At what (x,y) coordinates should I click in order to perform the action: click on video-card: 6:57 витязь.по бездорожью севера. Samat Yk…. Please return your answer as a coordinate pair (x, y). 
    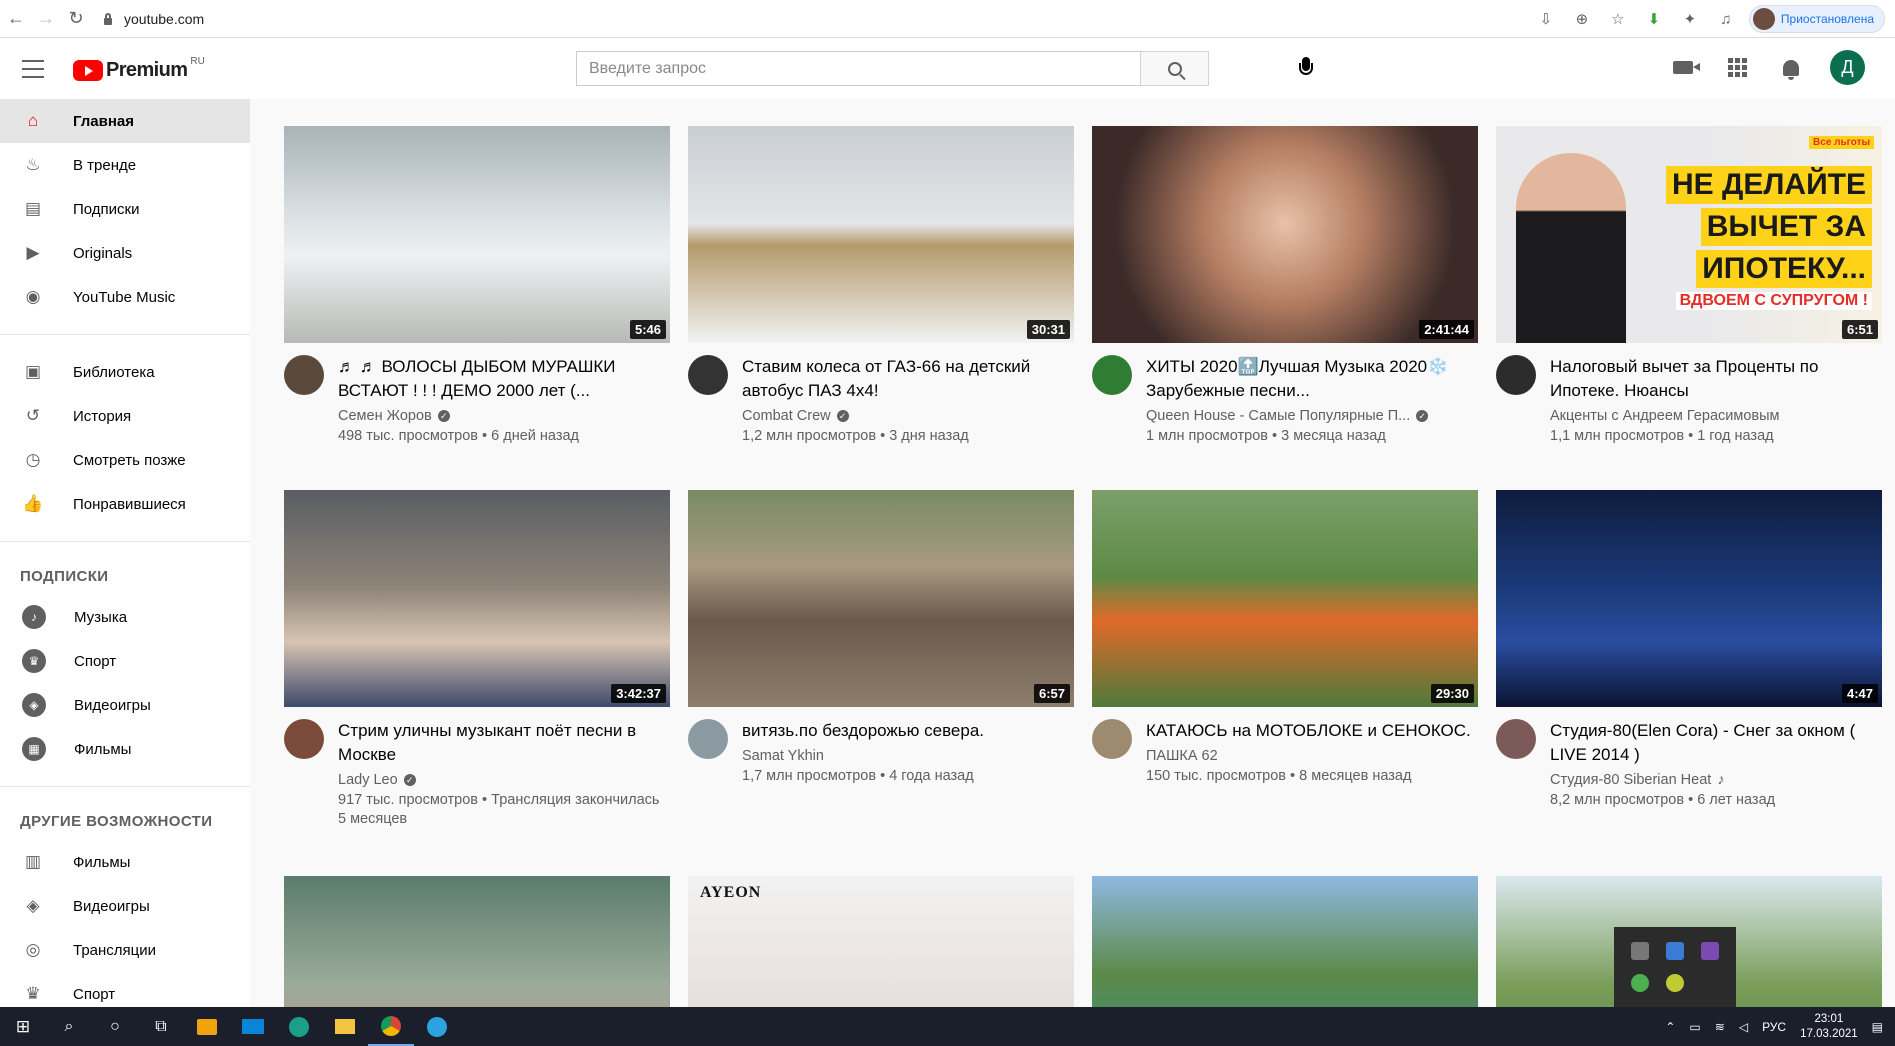
    Looking at the image, I should click on (881, 638).